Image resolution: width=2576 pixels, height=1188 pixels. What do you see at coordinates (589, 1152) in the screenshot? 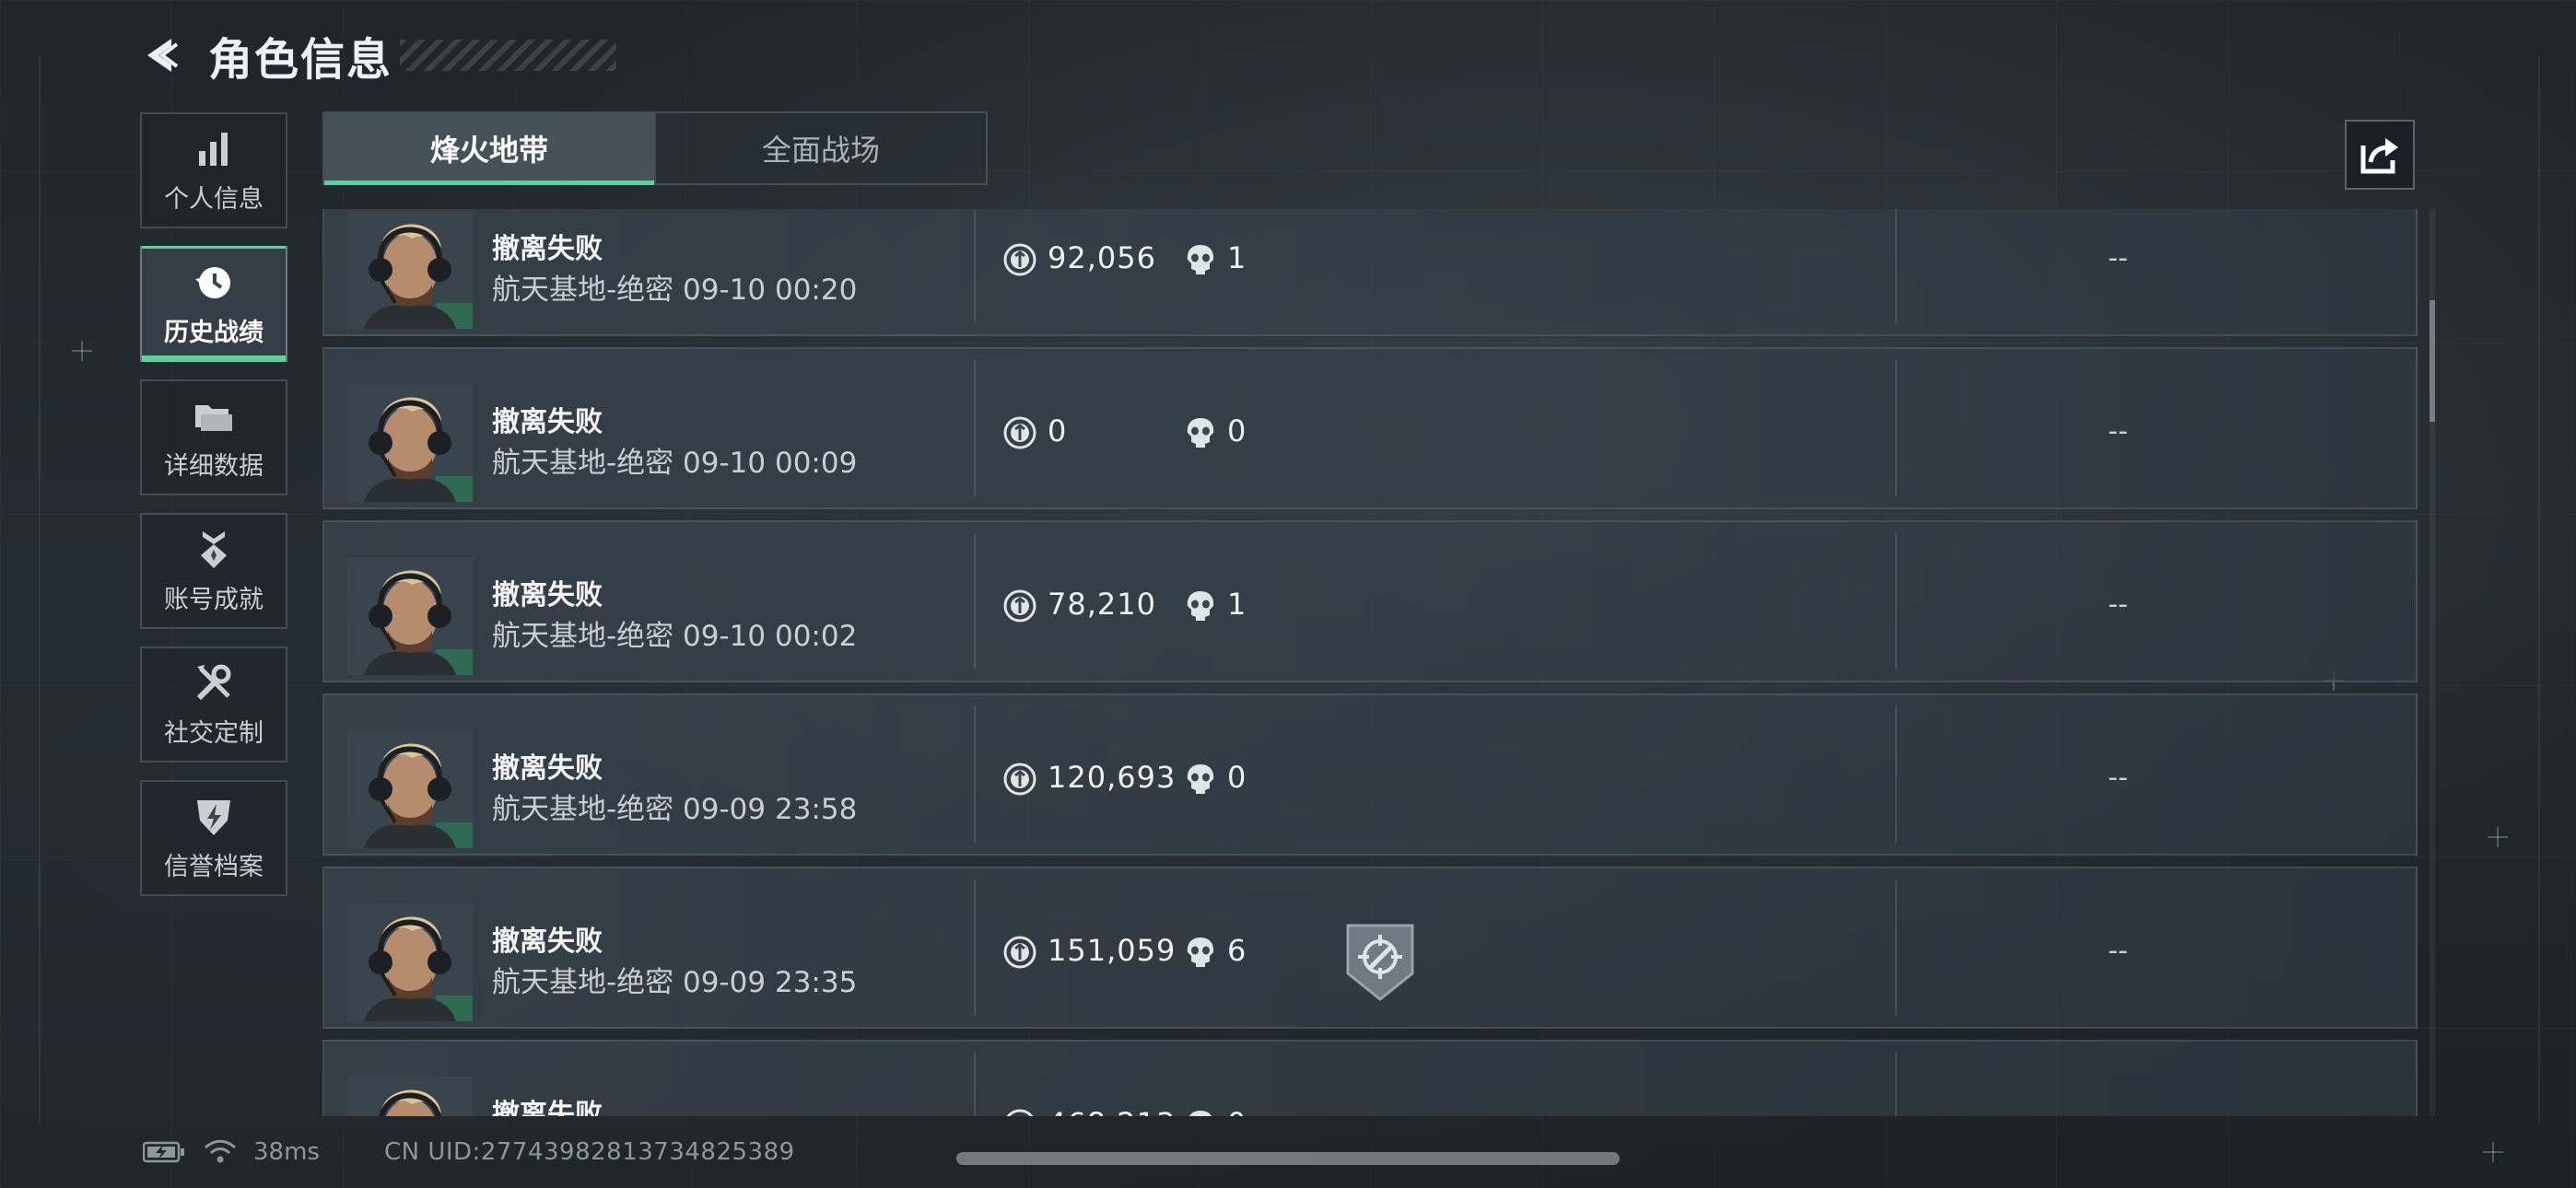
I see `uid-text: CN UID:277439828137348253​89` at bounding box center [589, 1152].